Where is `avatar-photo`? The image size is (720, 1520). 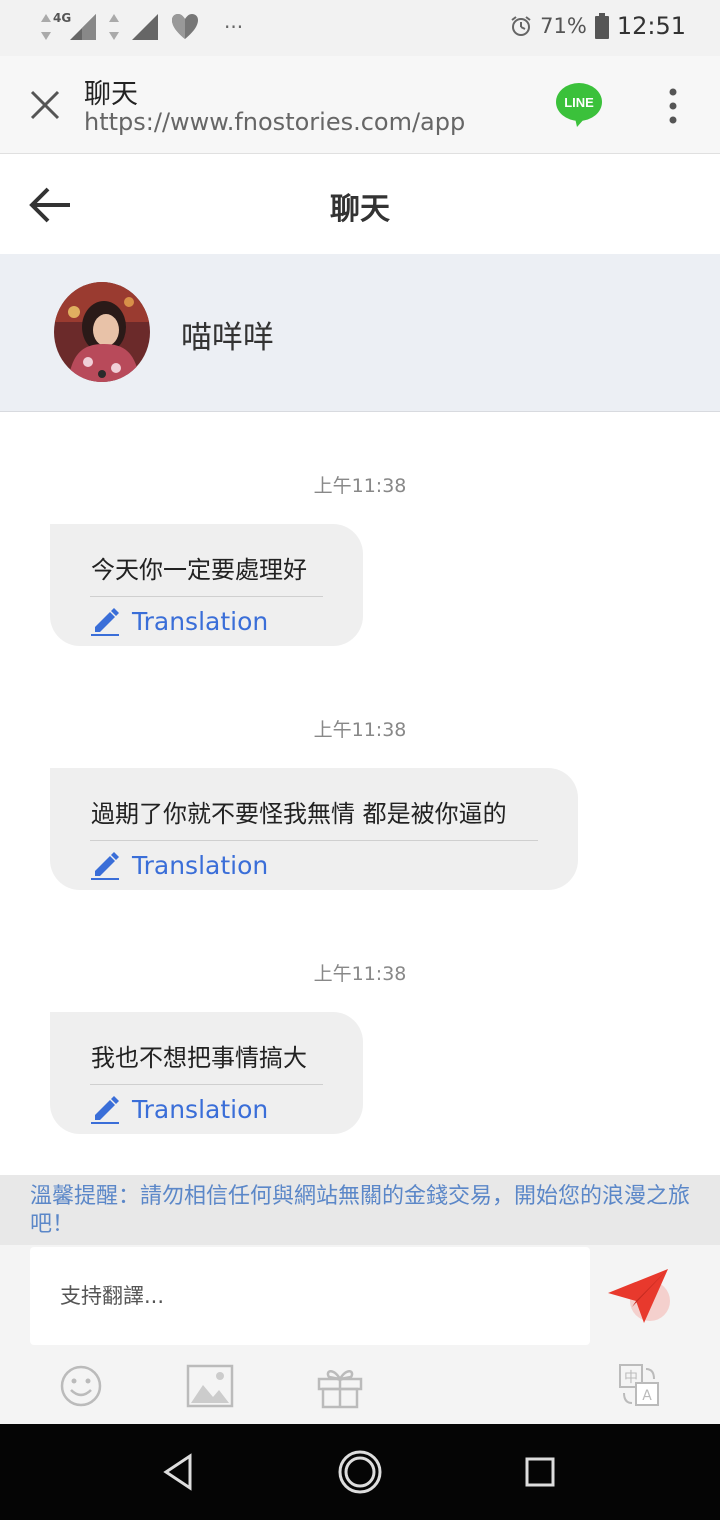
avatar-photo is located at coordinates (102, 332).